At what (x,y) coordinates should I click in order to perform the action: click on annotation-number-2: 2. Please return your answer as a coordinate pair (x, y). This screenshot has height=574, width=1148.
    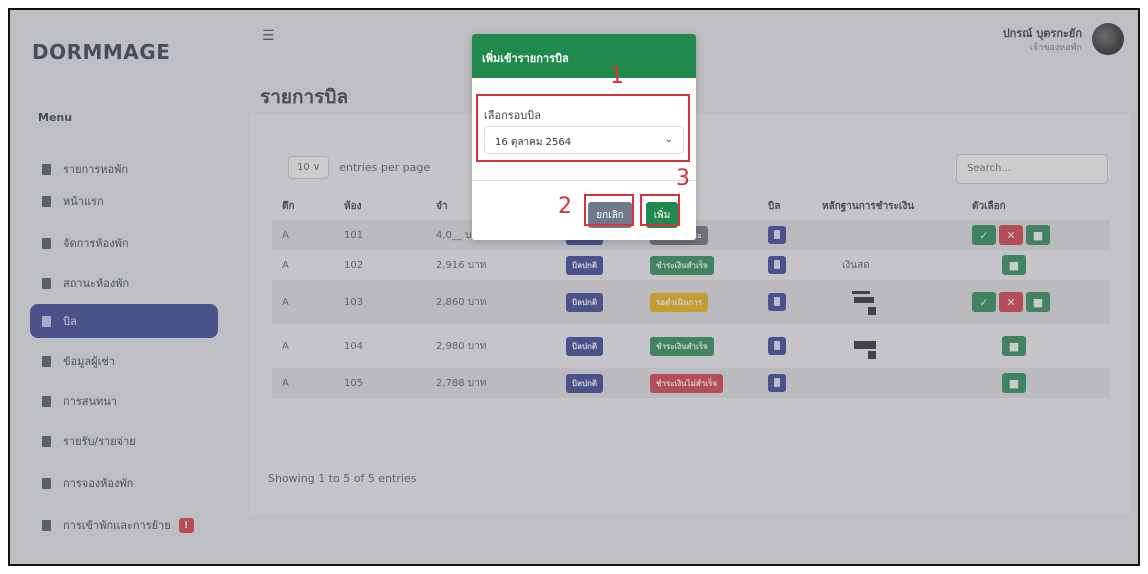
    Looking at the image, I should click on (565, 206).